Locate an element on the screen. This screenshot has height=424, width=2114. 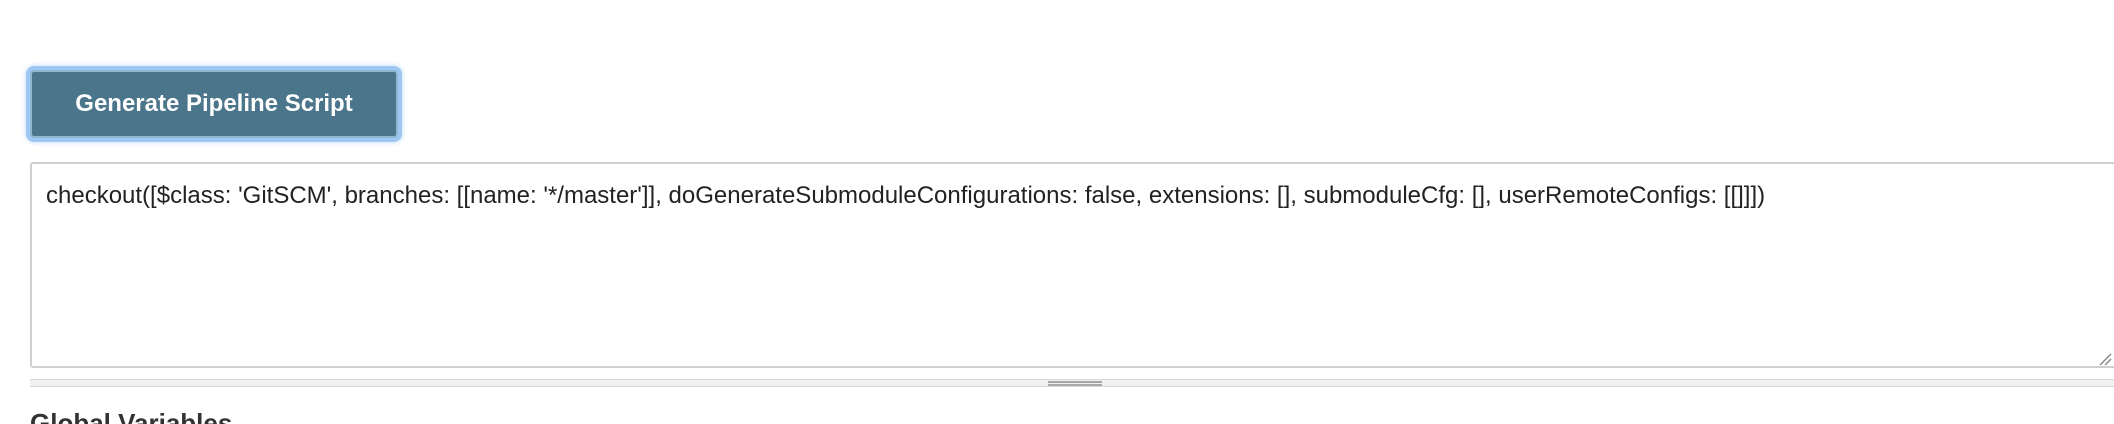
resize-grip-icon is located at coordinates (2105, 359).